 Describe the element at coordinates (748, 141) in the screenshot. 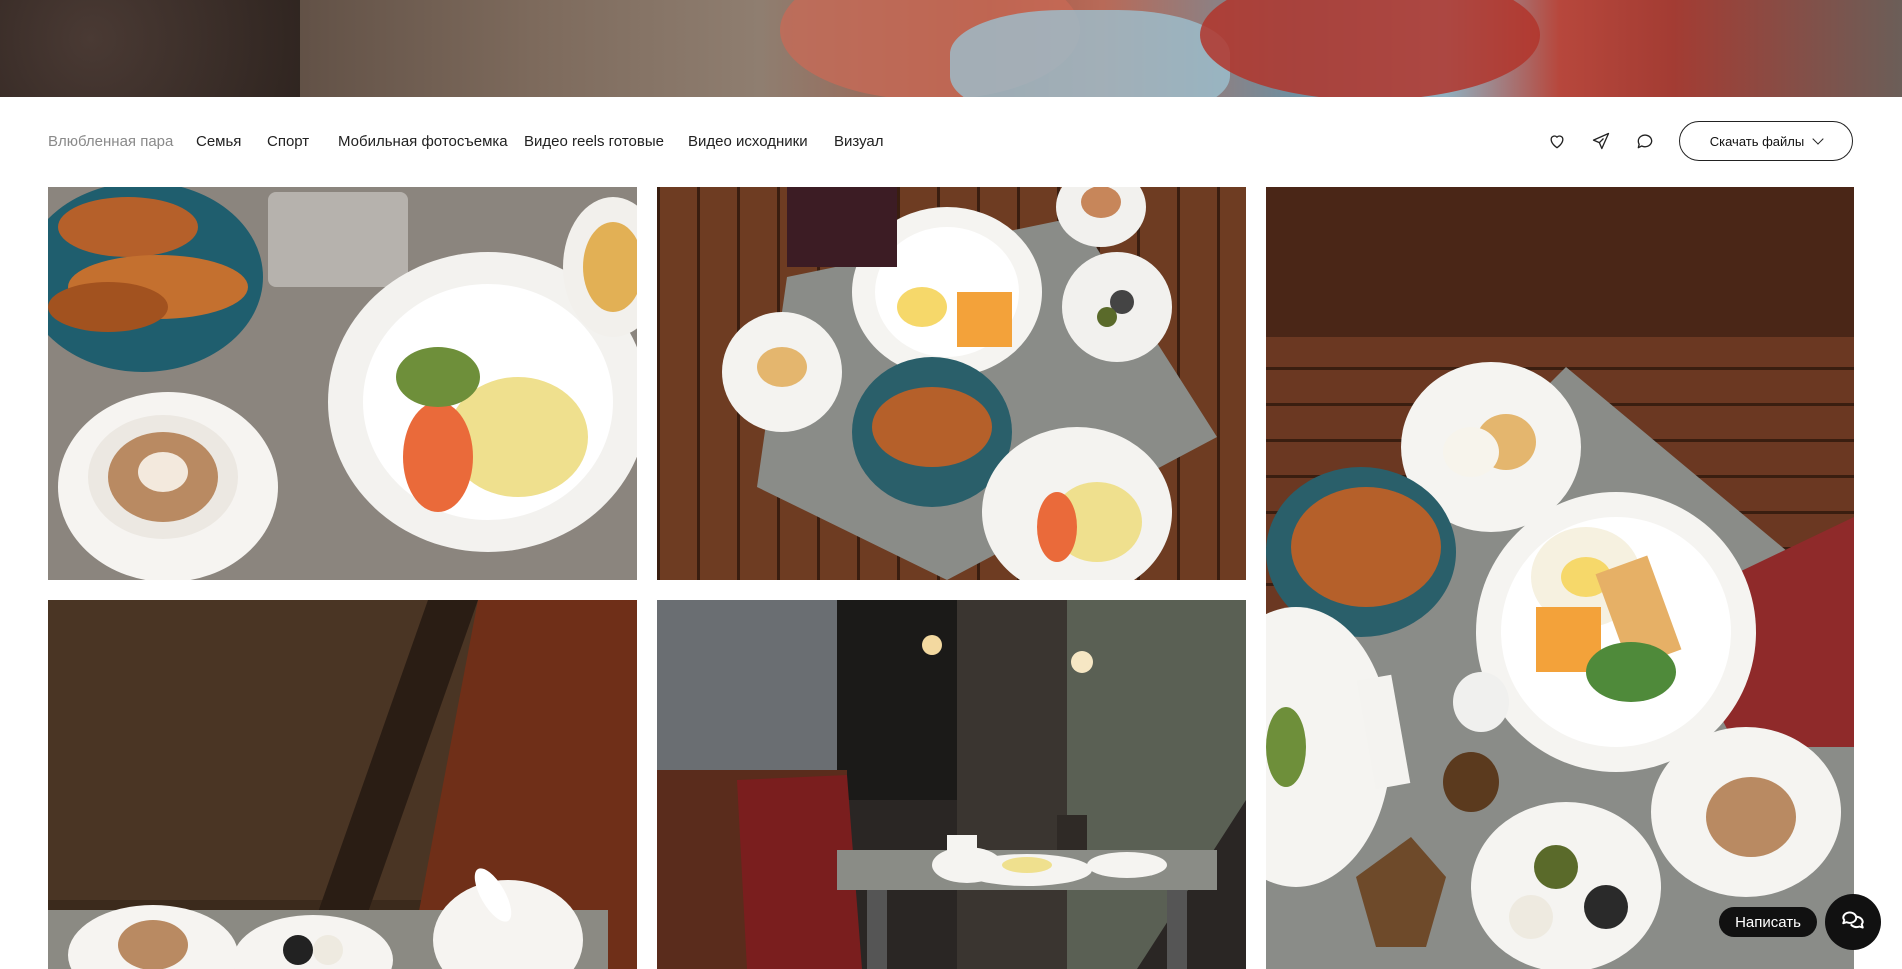

I see `nav-item-source-video: Видео исходники` at that location.